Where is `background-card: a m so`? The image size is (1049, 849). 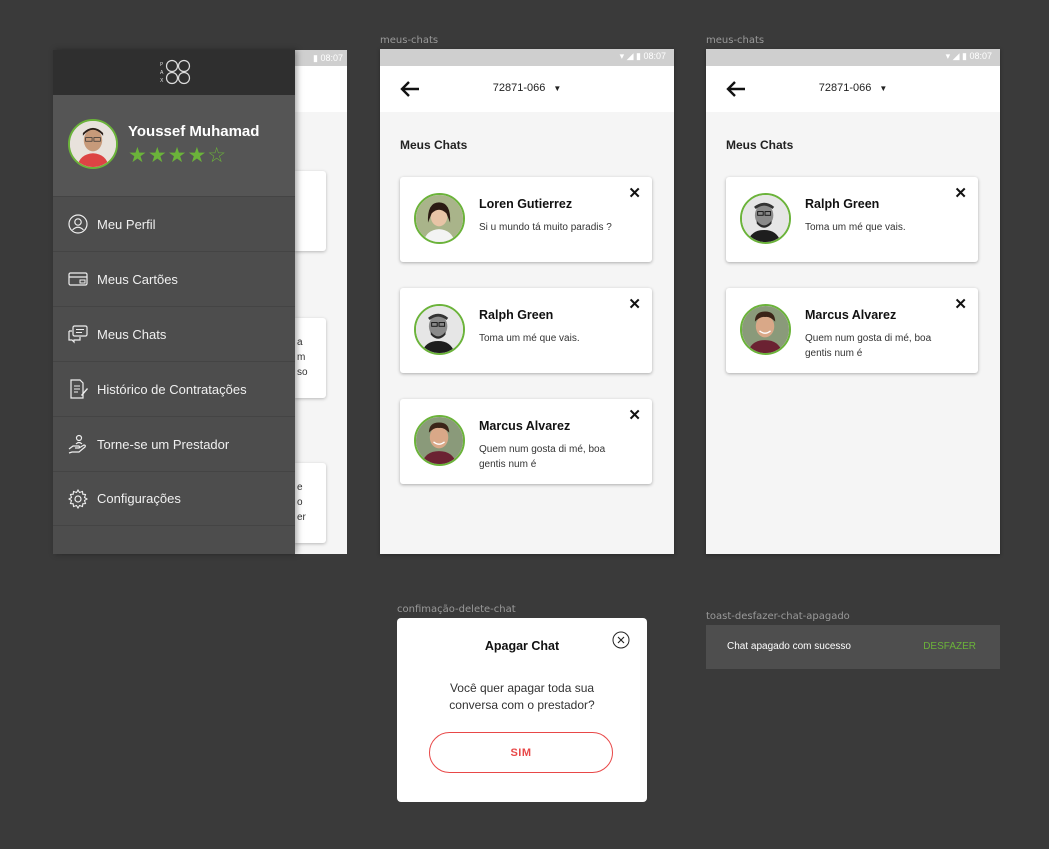
background-card: a m so is located at coordinates (310, 358).